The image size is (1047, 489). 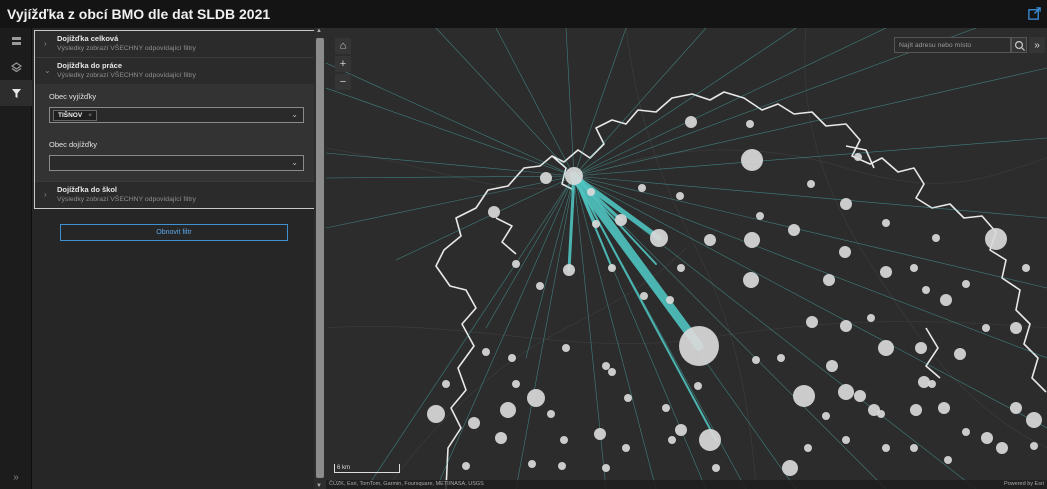 I want to click on basemap-icon, so click(x=16, y=67).